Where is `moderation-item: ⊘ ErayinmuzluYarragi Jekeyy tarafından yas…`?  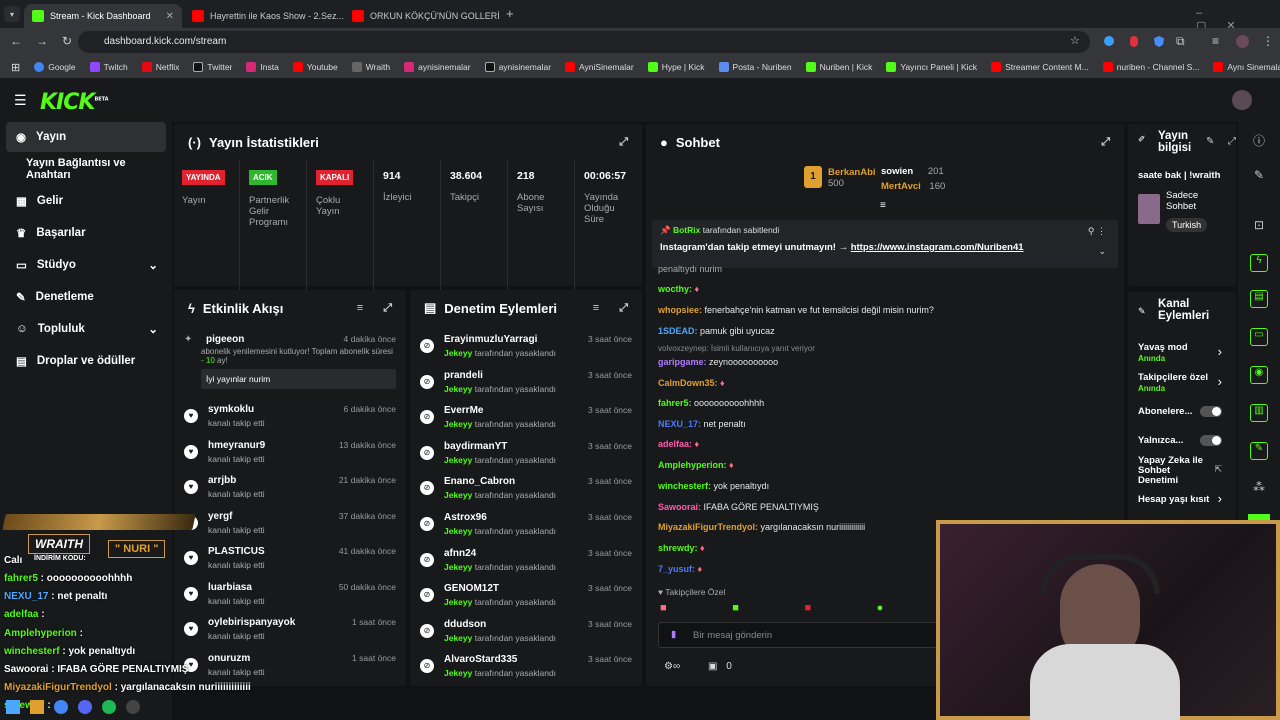 moderation-item: ⊘ ErayinmuzluYarragi Jekeyy tarafından yas… is located at coordinates (526, 349).